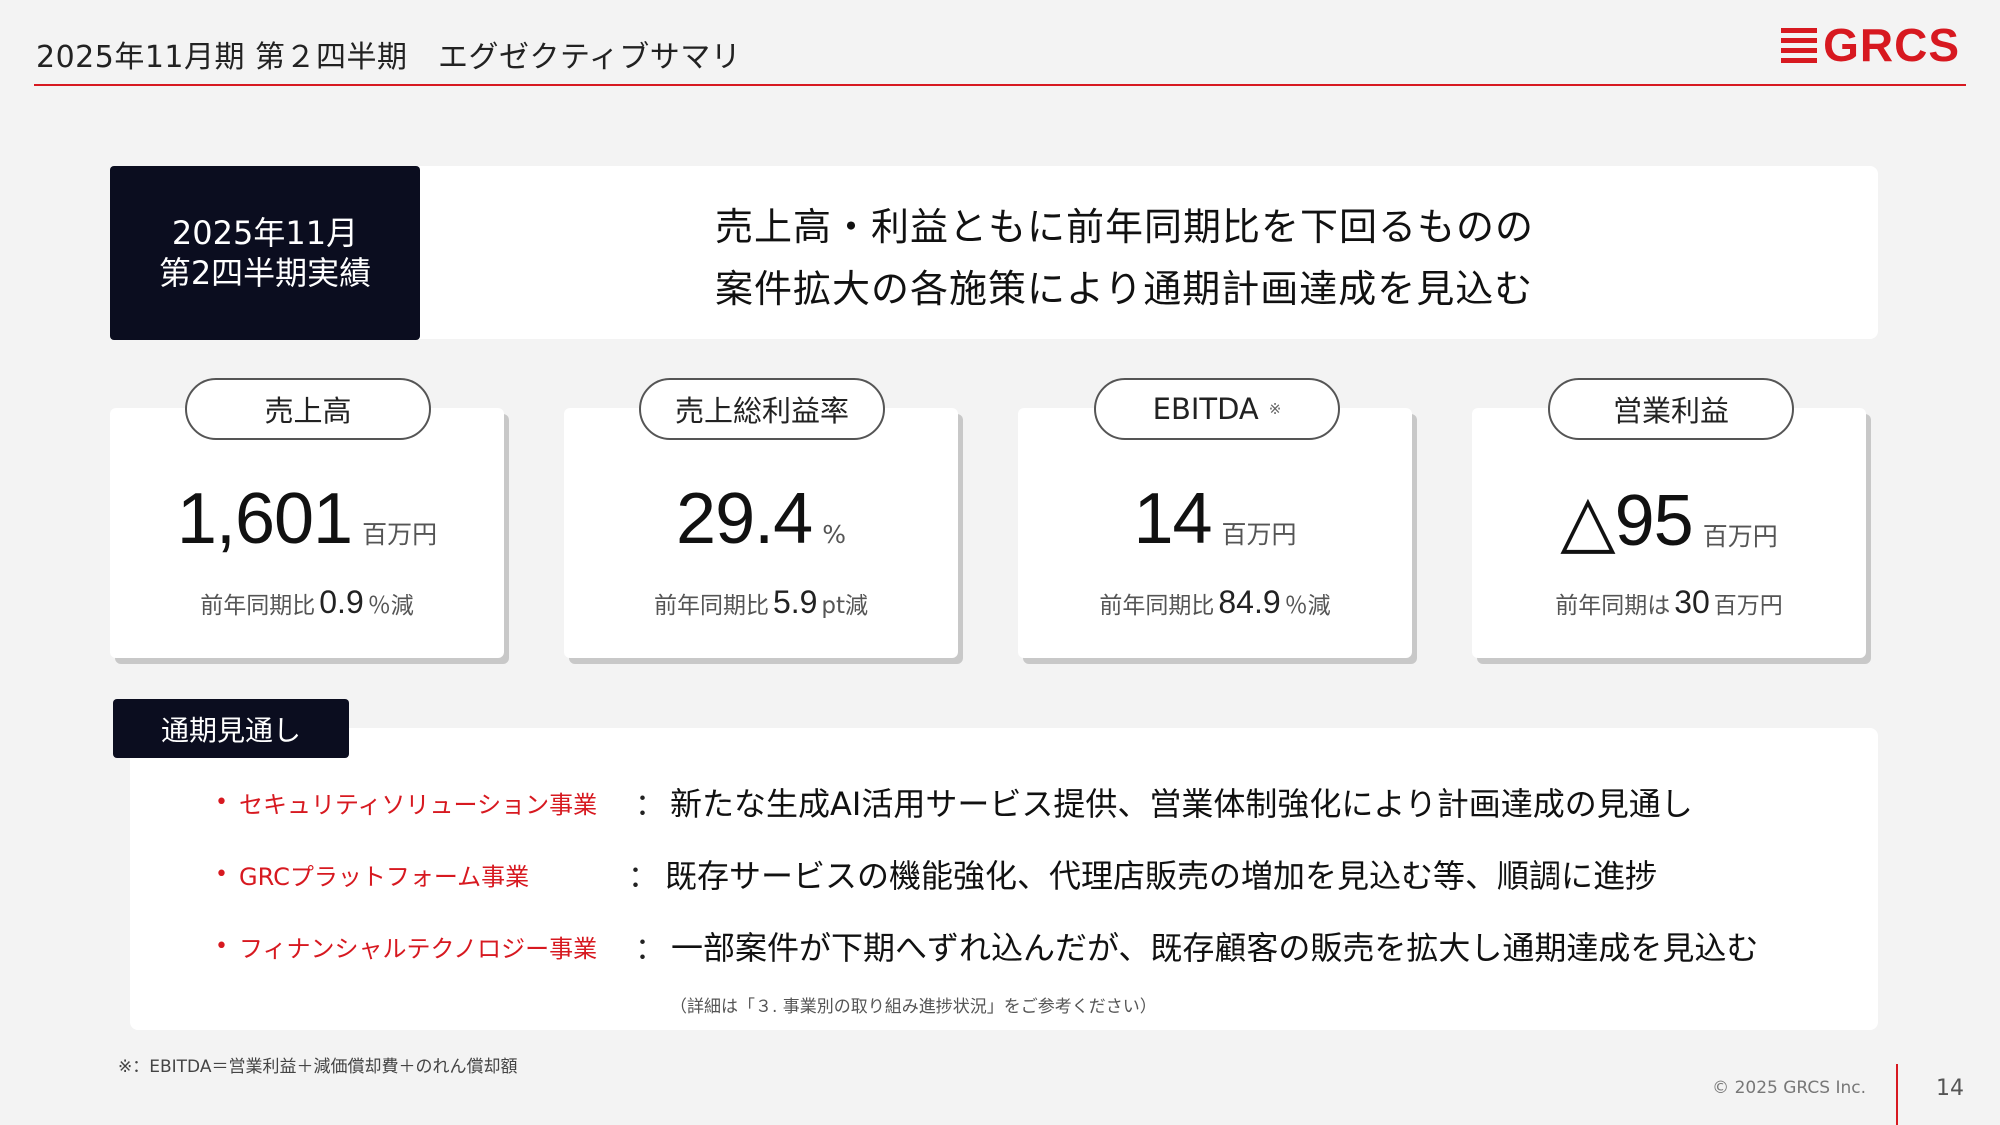 This screenshot has height=1125, width=2000. Describe the element at coordinates (834, 534) in the screenshot. I see `kpi-unit: %` at that location.